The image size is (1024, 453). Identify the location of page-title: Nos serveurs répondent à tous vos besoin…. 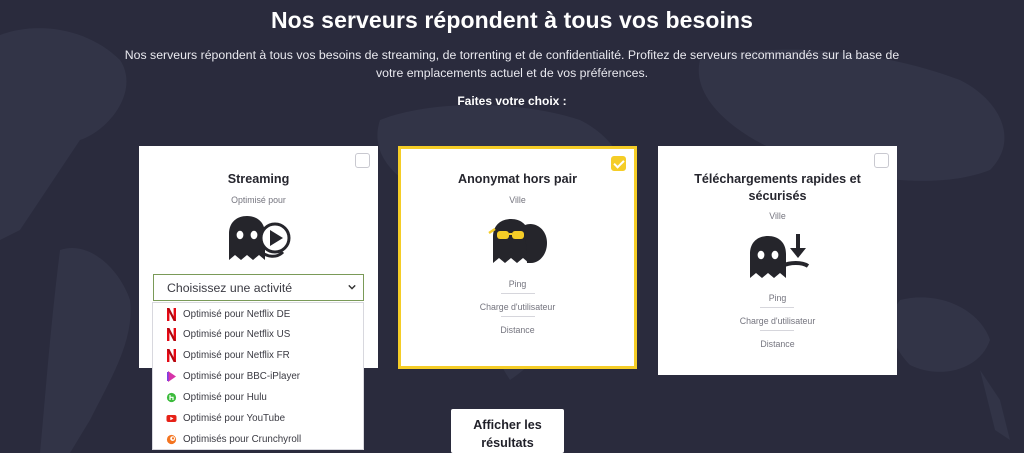
(512, 20).